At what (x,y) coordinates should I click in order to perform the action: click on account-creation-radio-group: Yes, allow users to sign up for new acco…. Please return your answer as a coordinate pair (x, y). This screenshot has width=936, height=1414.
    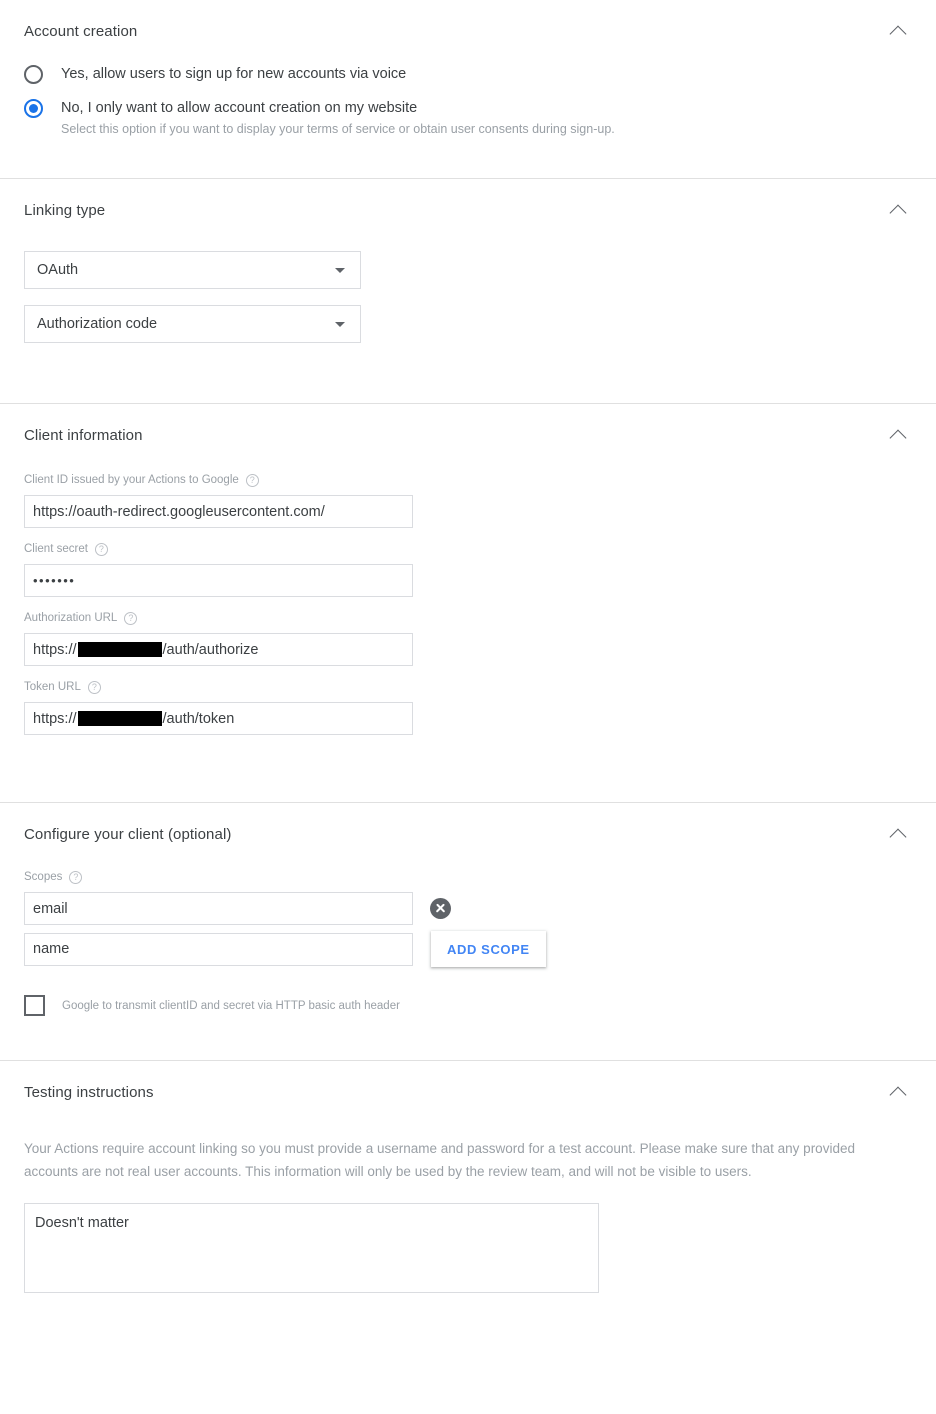
    Looking at the image, I should click on (468, 92).